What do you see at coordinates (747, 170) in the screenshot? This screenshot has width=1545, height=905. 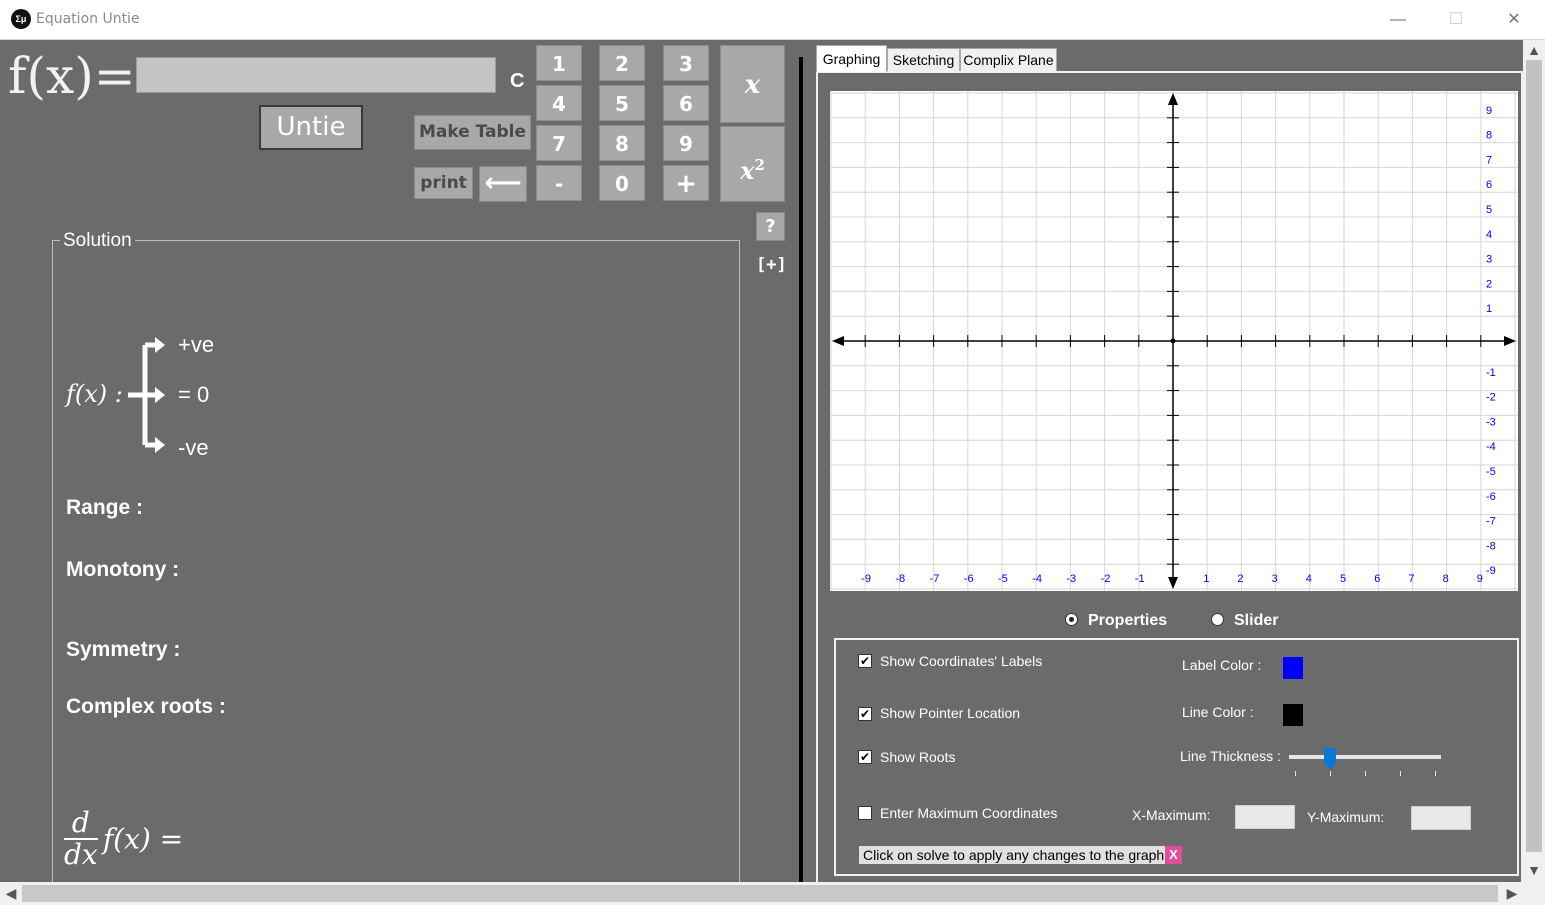 I see `x-squared-base: x` at bounding box center [747, 170].